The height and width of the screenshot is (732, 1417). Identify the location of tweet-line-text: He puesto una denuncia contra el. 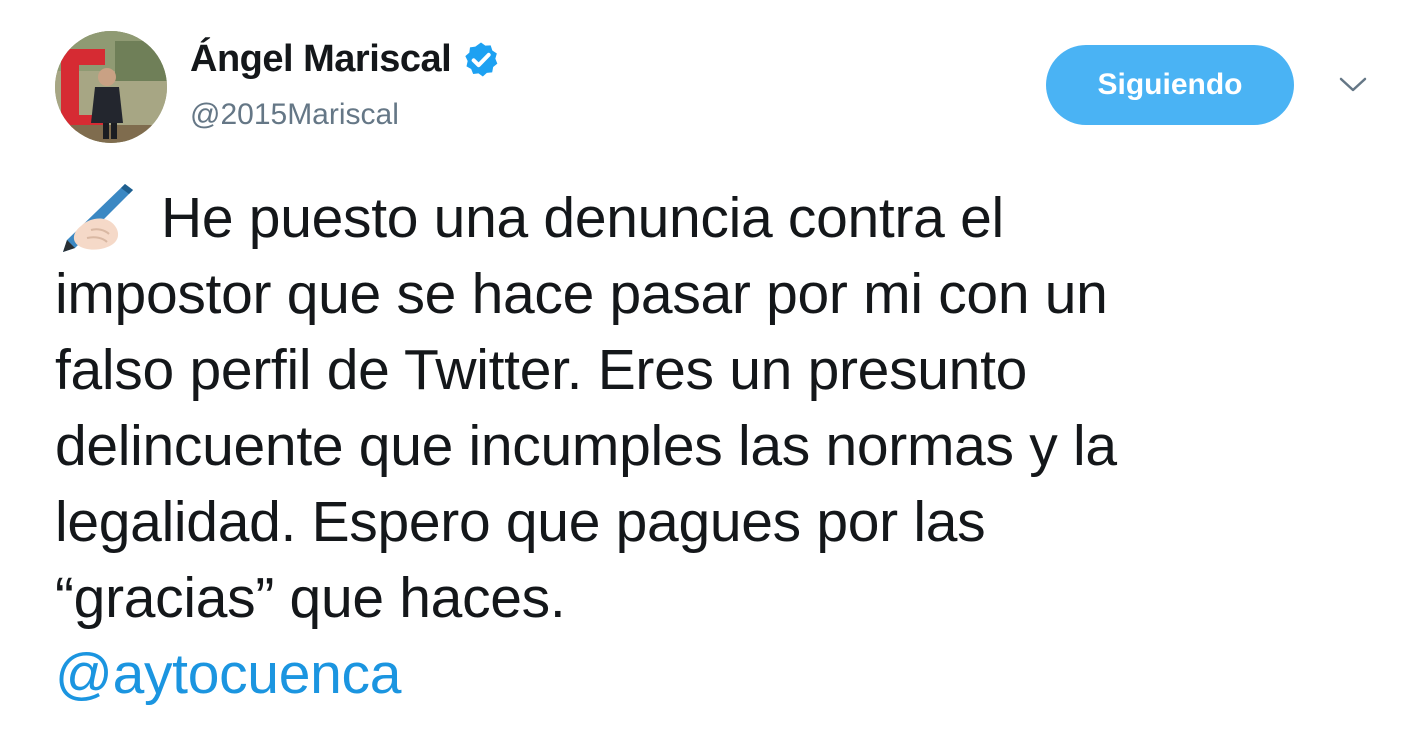
(582, 218).